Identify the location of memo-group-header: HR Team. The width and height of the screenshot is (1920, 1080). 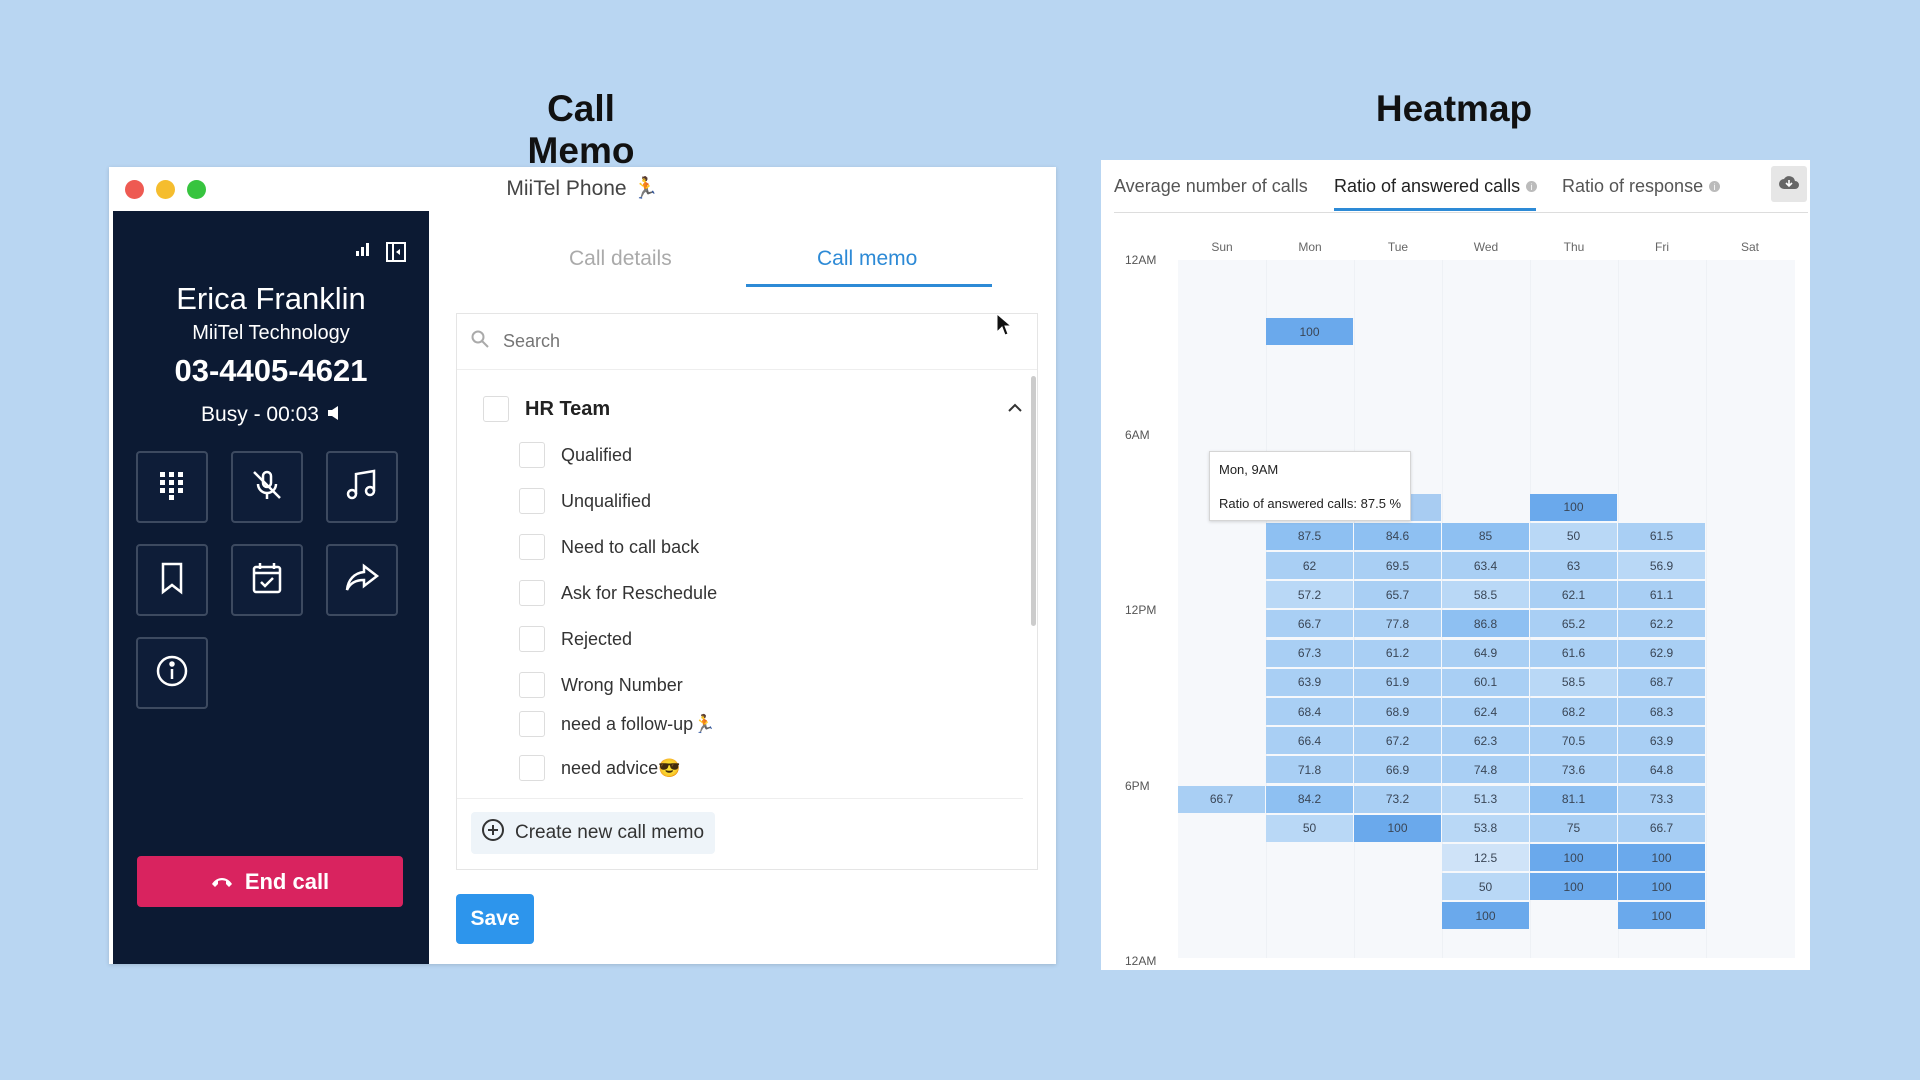
(753, 409).